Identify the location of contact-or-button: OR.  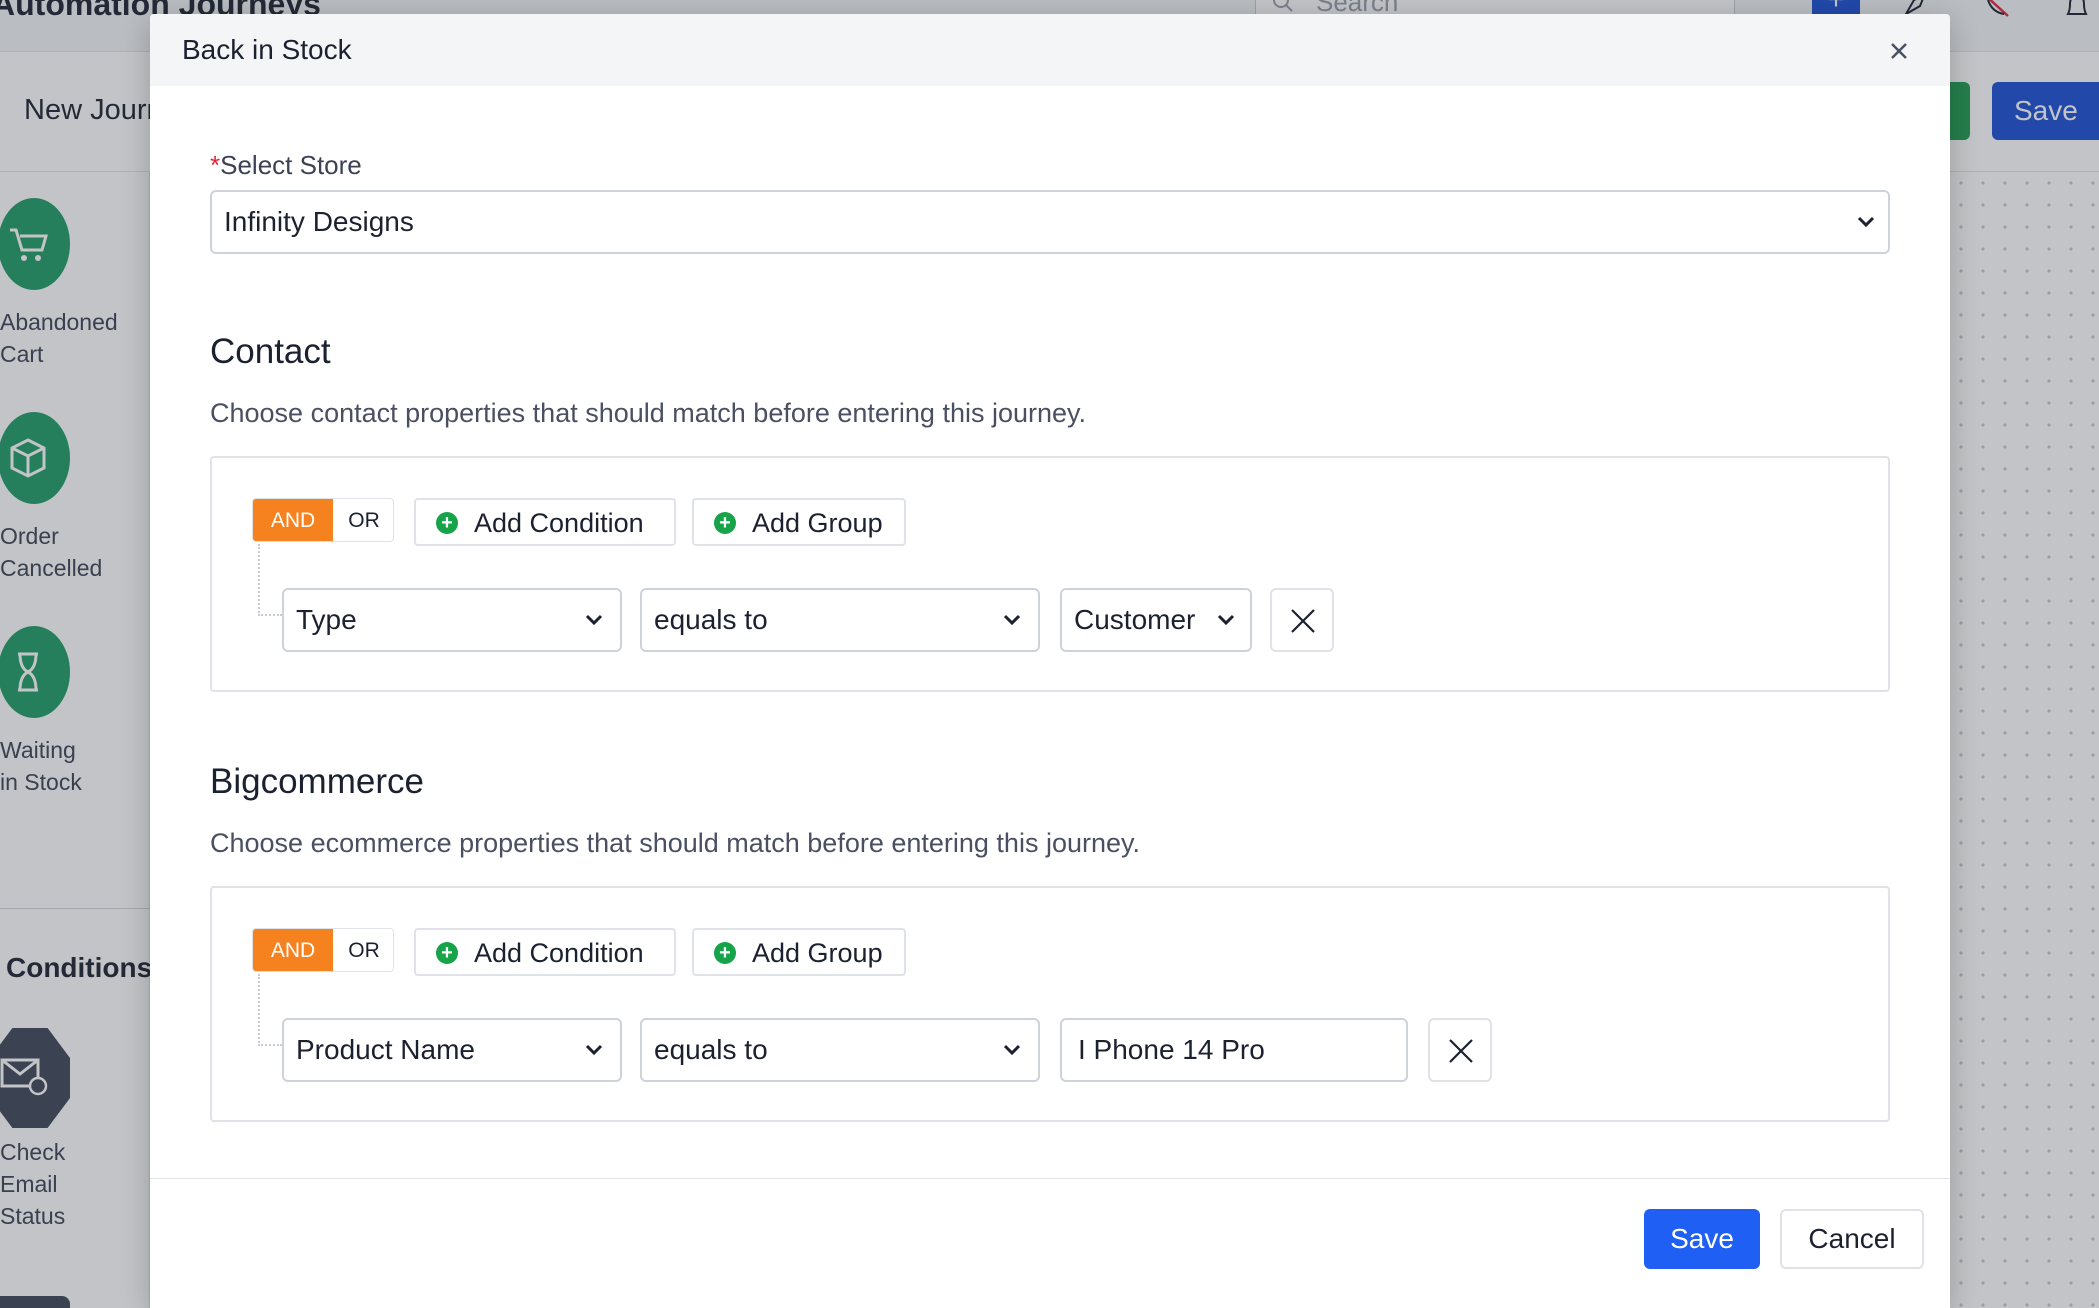
(363, 520).